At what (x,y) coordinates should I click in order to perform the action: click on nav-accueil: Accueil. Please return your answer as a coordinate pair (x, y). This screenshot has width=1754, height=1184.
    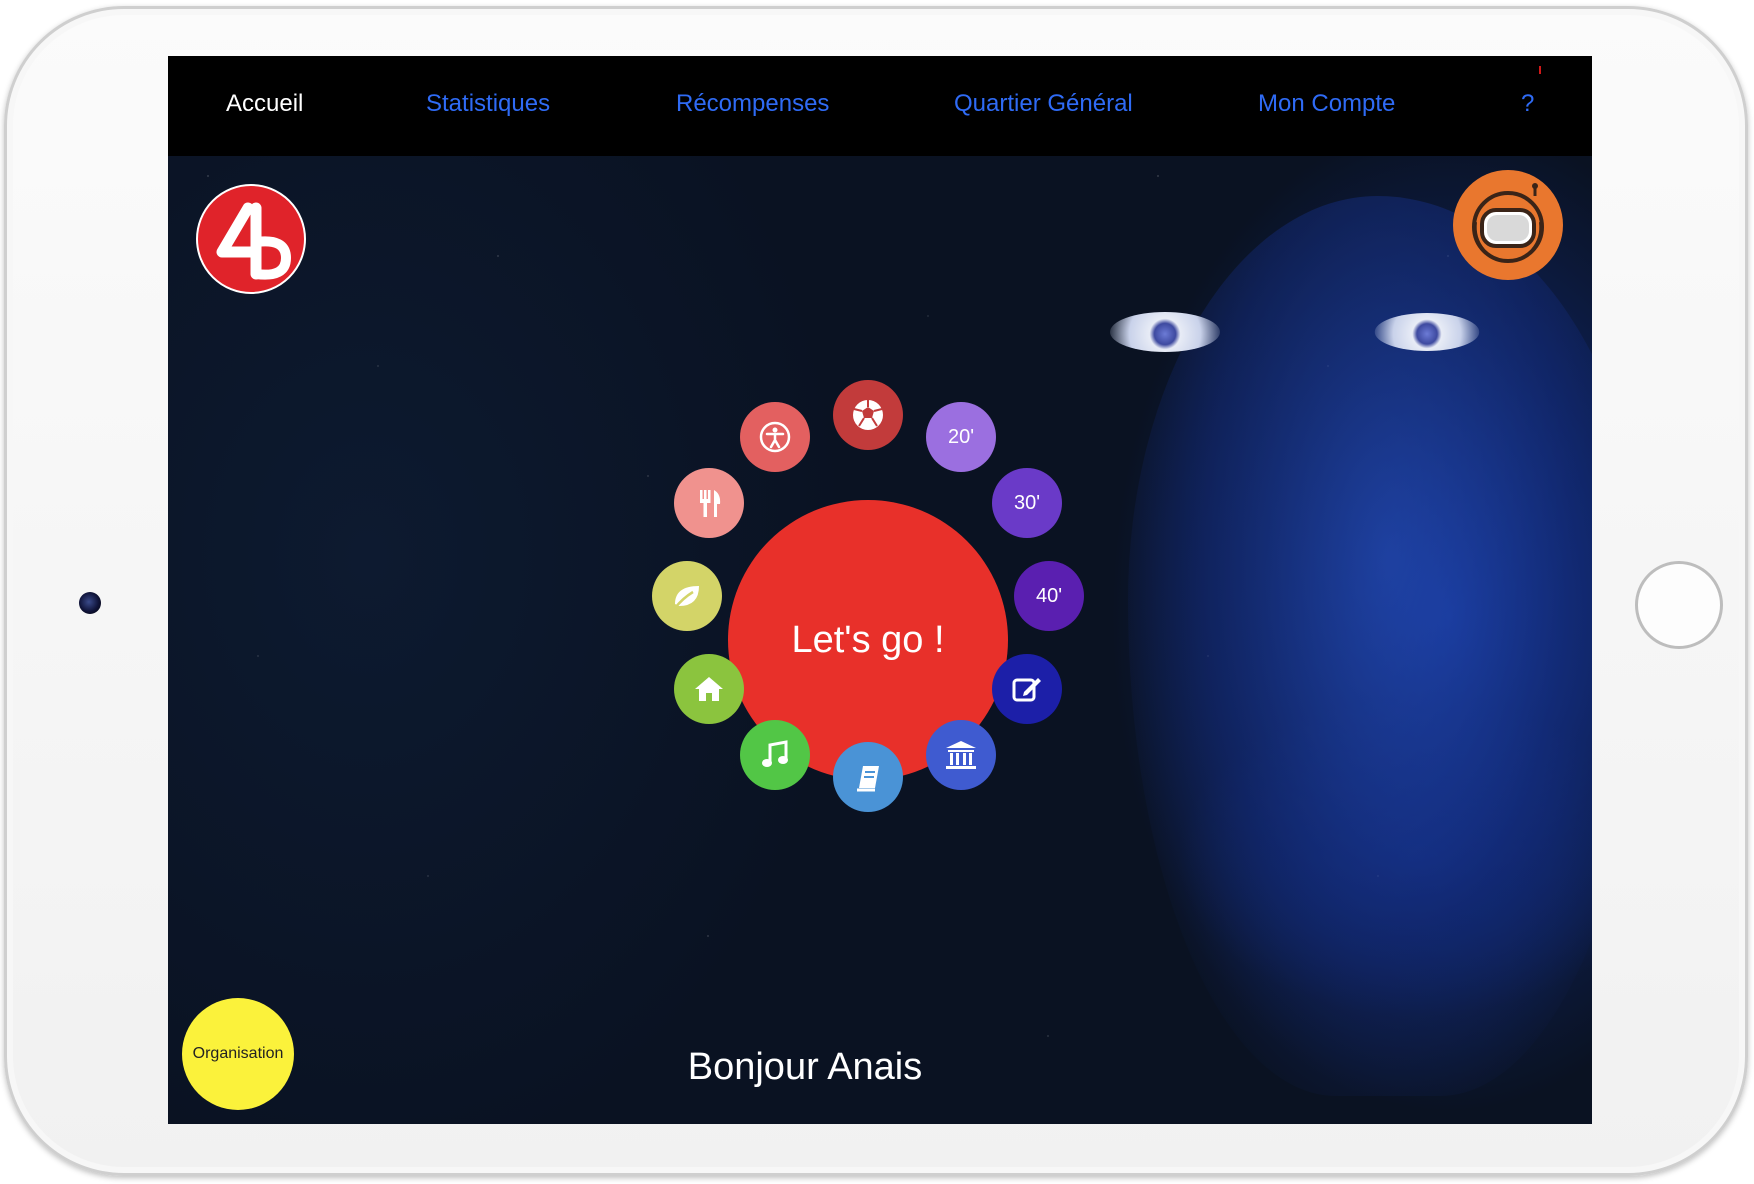
    Looking at the image, I should click on (264, 104).